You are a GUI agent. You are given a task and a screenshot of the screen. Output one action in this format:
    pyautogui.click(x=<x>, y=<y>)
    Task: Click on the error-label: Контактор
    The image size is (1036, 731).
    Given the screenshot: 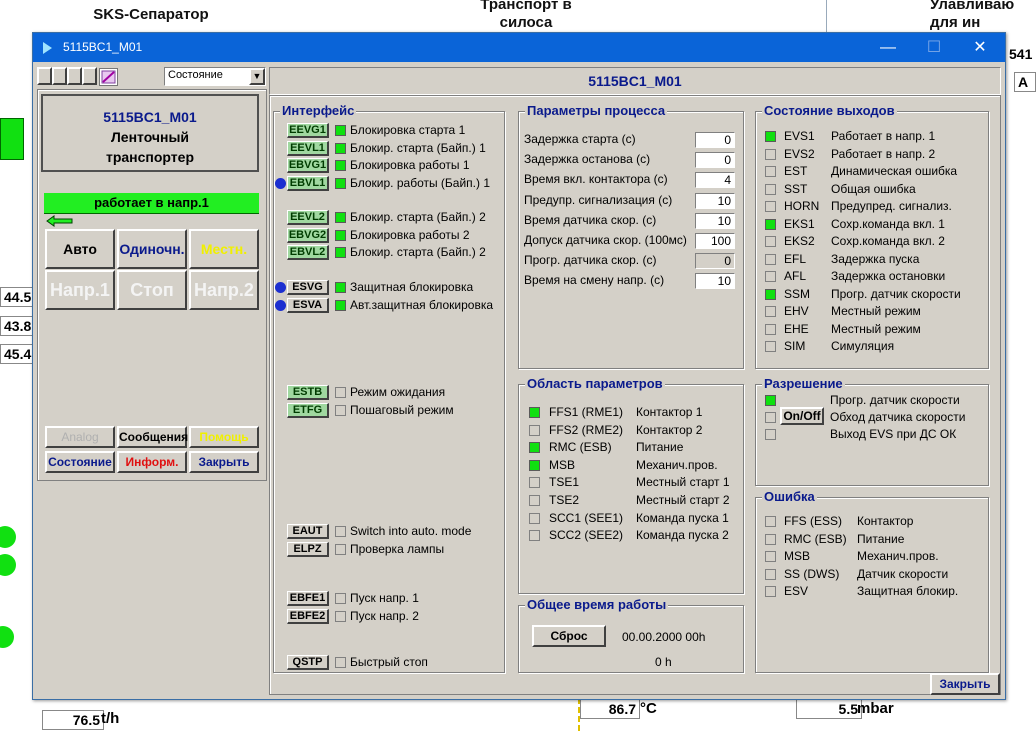 What is the action you would take?
    pyautogui.click(x=885, y=521)
    